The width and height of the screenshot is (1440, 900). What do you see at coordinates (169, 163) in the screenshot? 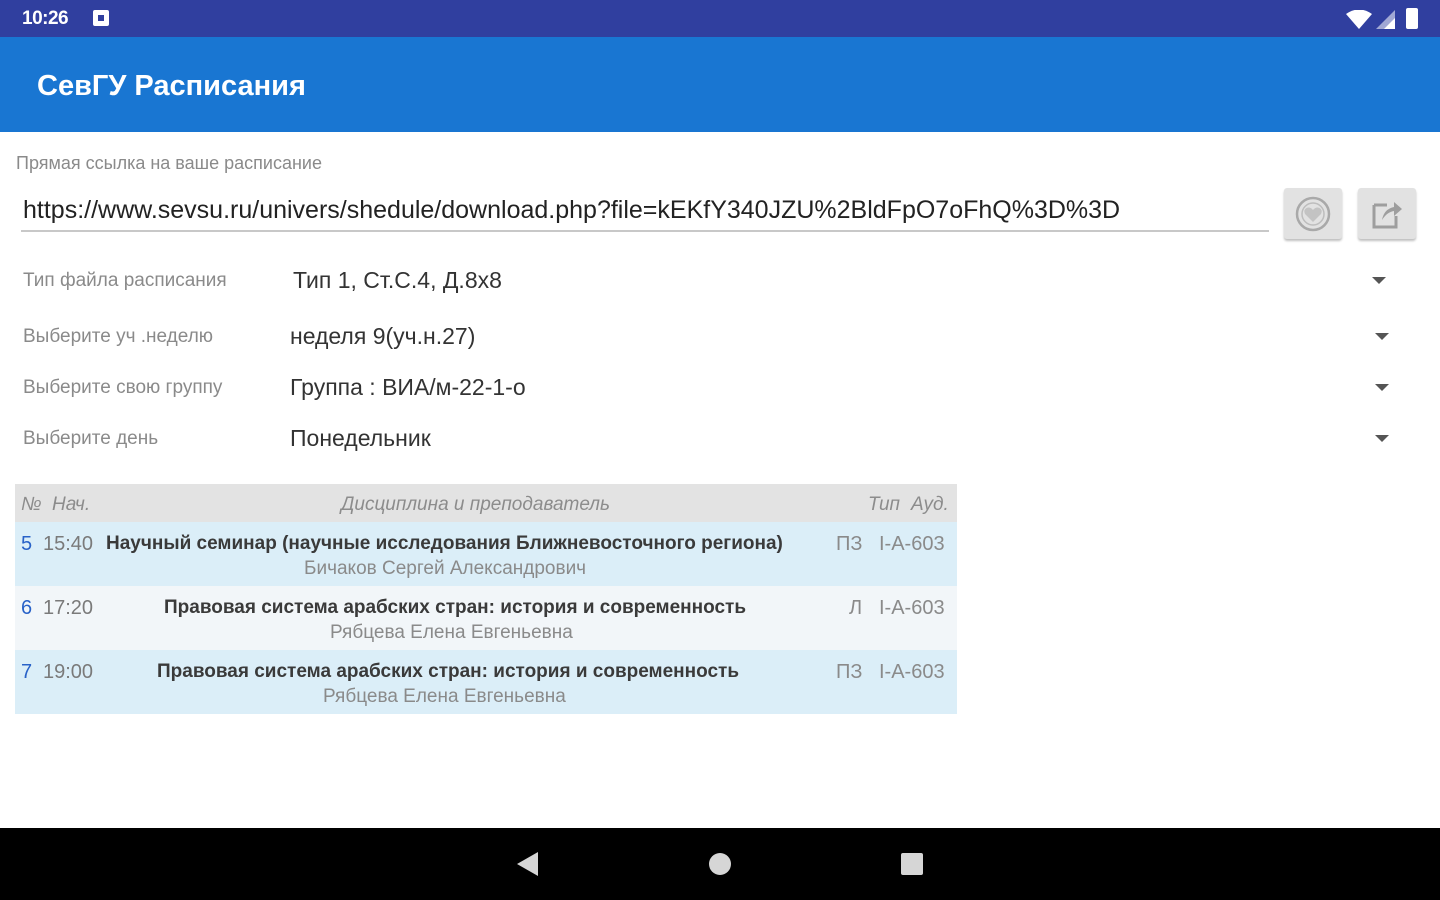
I see `link-label: Прямая ссылка на ваше расписание` at bounding box center [169, 163].